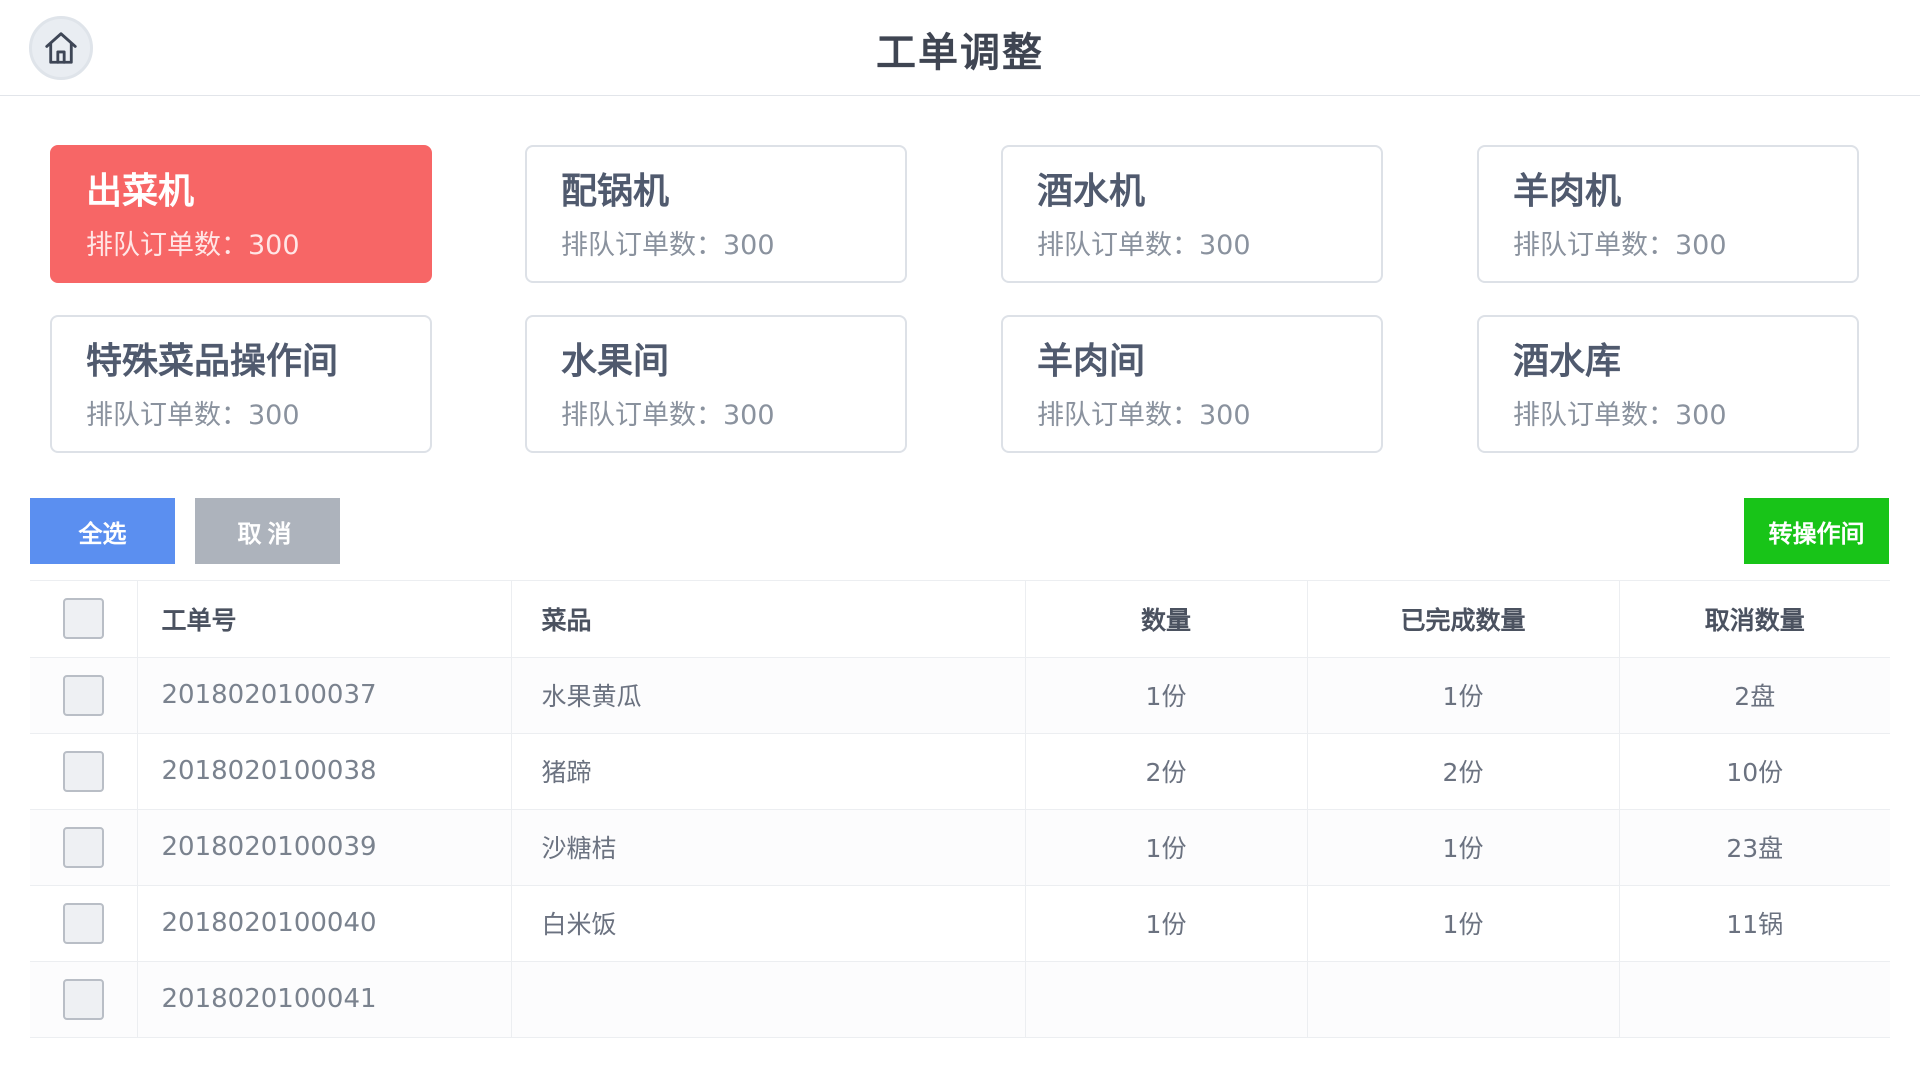 The height and width of the screenshot is (1080, 1920). Describe the element at coordinates (1754, 847) in the screenshot. I see `cell-cancelled: 23盘` at that location.